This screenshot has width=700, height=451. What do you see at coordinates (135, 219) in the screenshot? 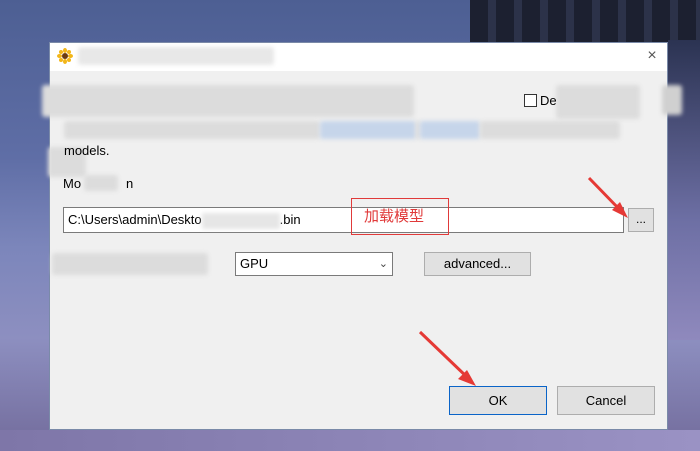
I see `model-path-value: C:\Users\admin\Deskto` at bounding box center [135, 219].